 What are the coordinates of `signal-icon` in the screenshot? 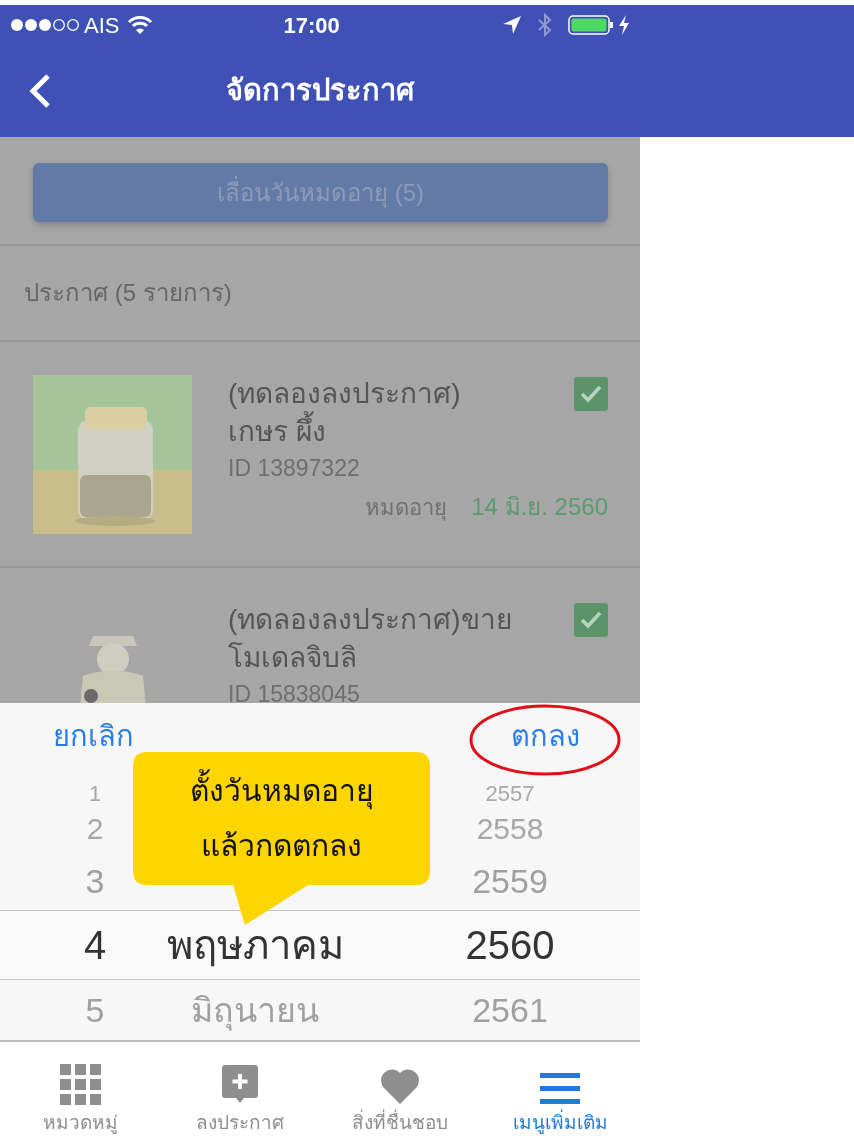 It's located at (45, 25).